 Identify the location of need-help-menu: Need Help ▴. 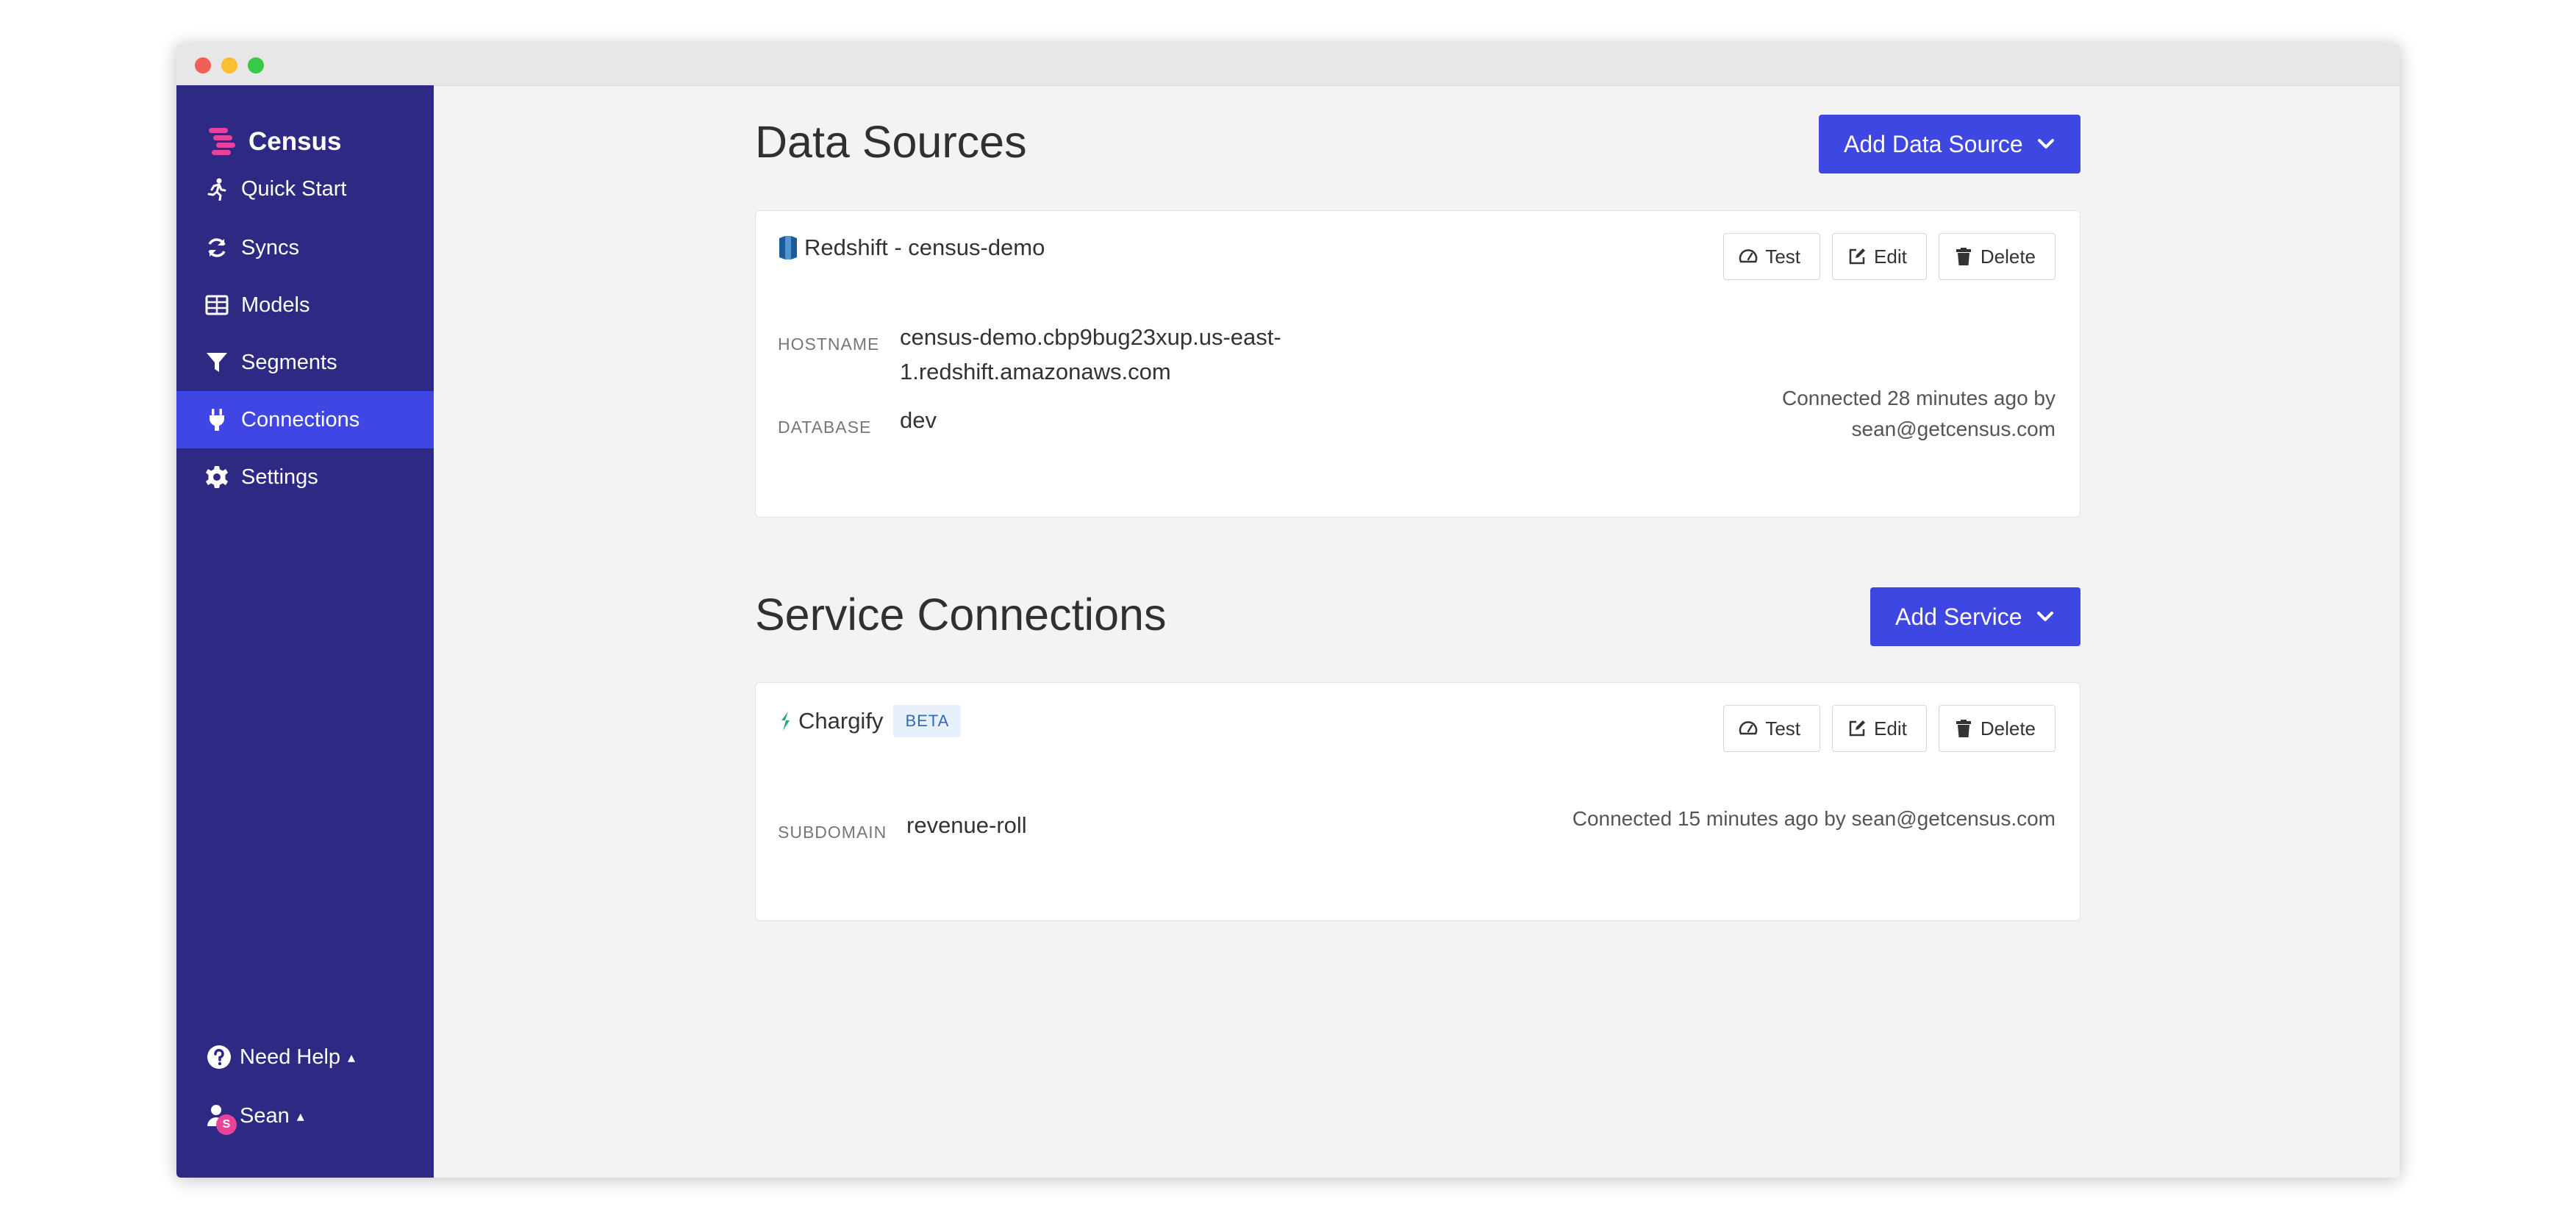
(280, 1057).